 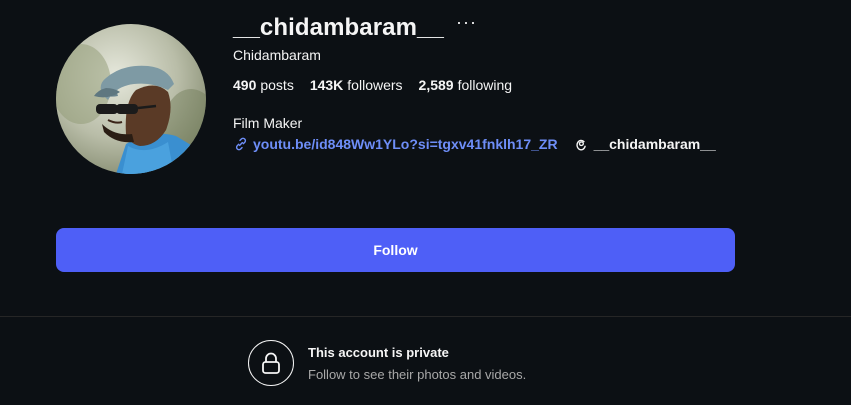 I want to click on avatar, so click(x=131, y=99).